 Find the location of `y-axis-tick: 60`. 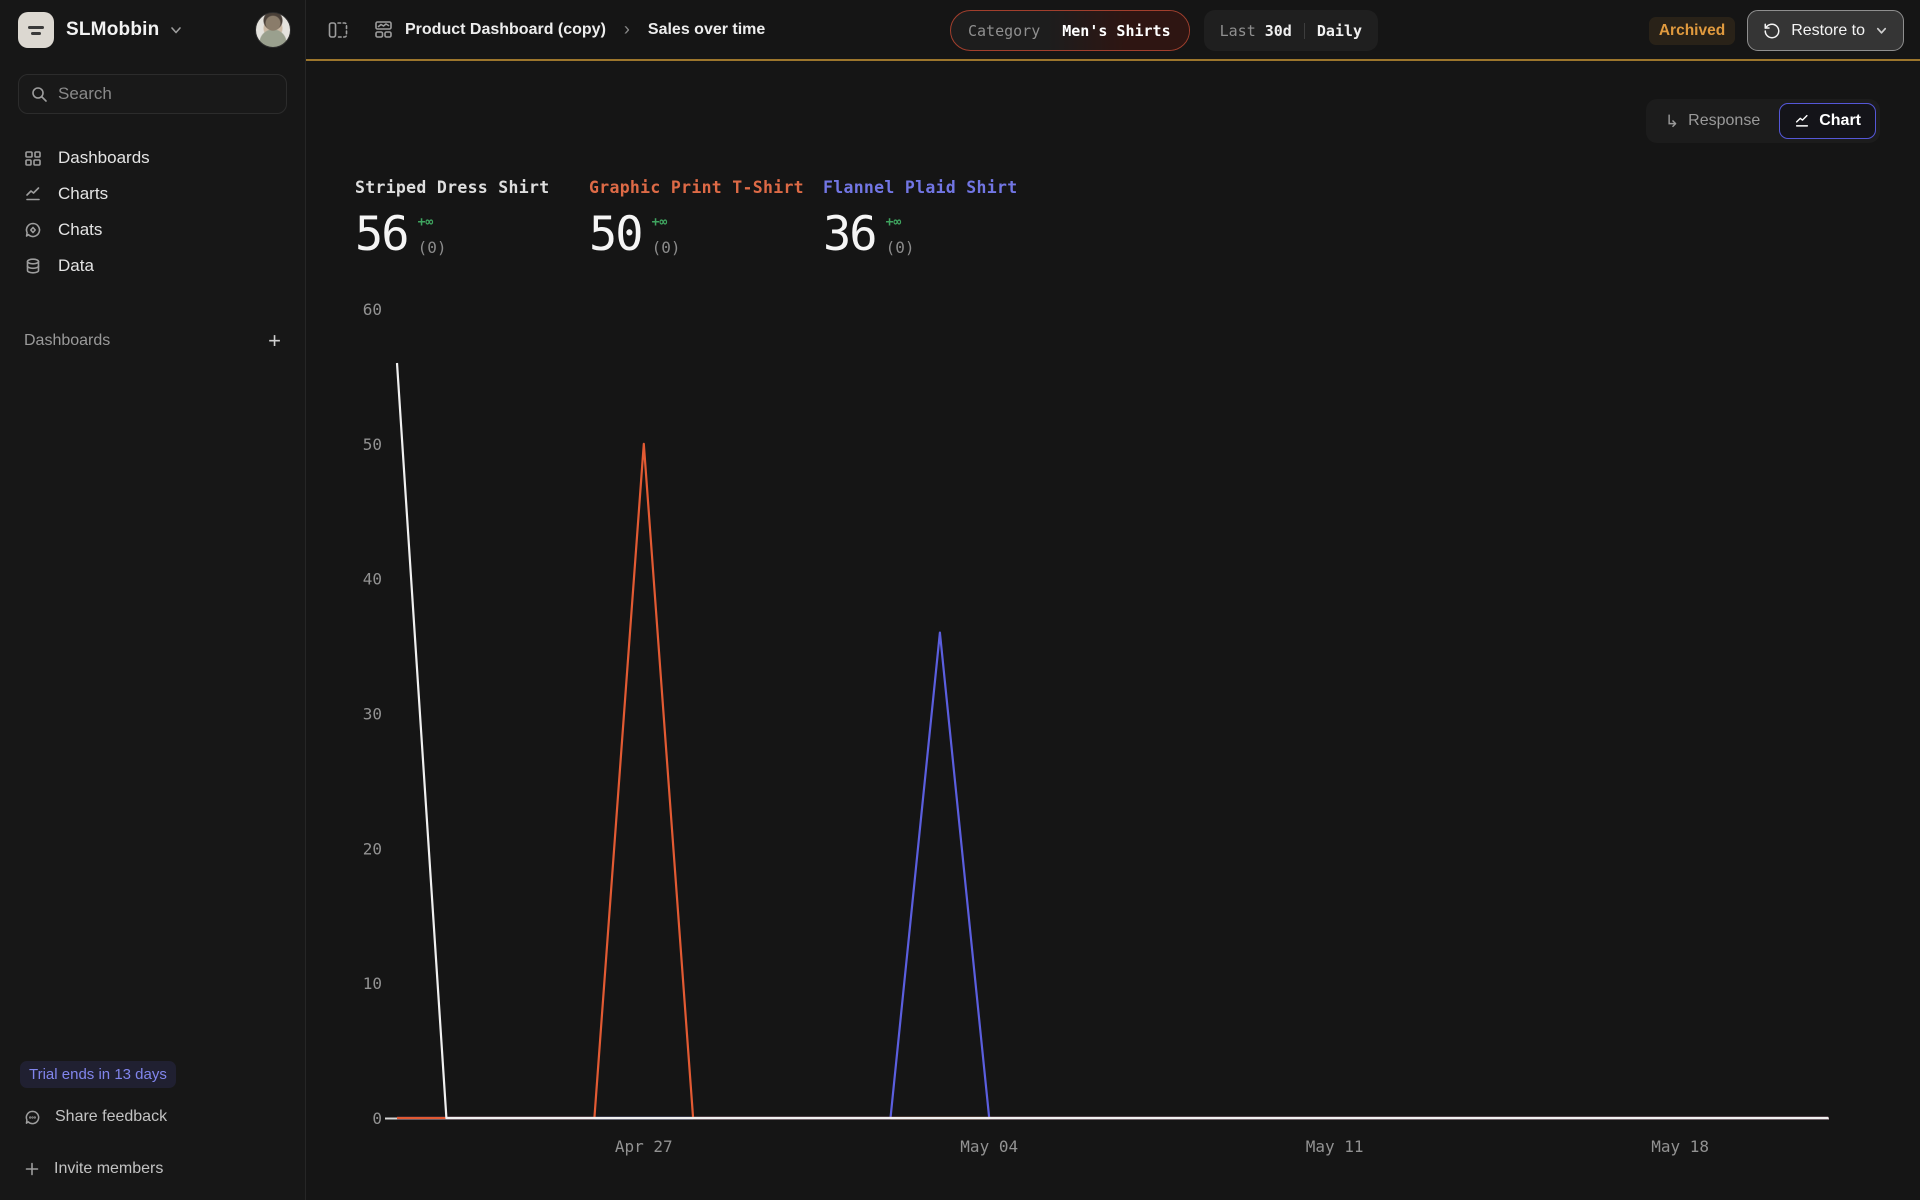

y-axis-tick: 60 is located at coordinates (372, 309).